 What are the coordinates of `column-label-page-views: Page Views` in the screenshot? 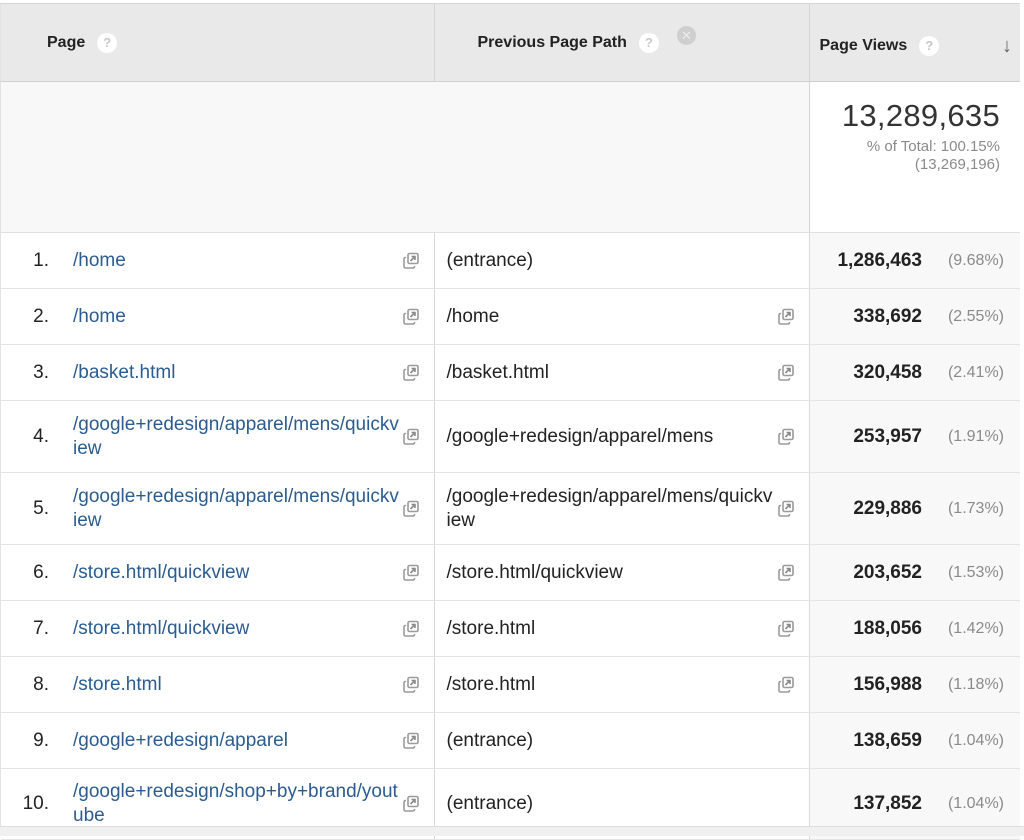 It's located at (863, 45).